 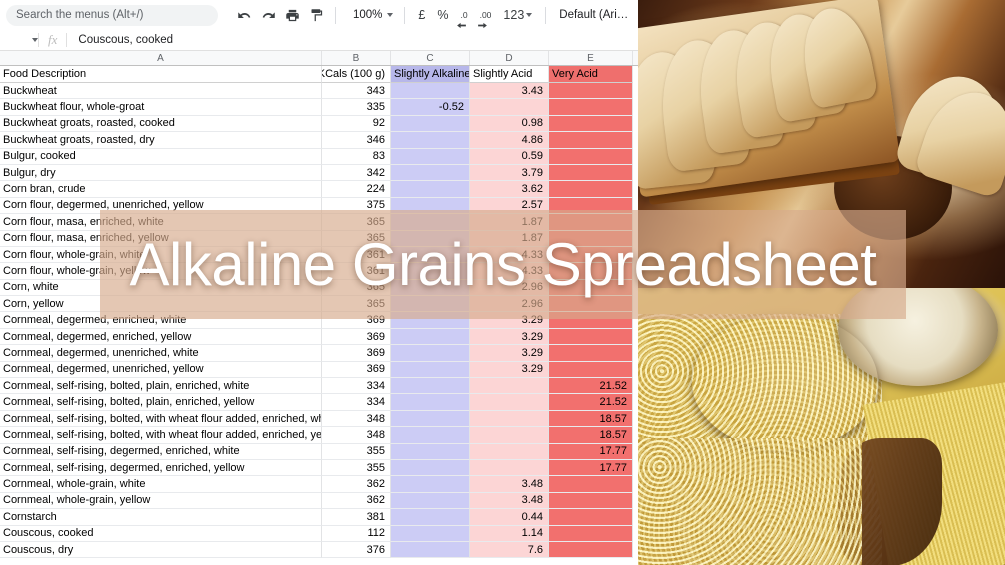 I want to click on cell-food-description: Bulgur, cooked, so click(x=161, y=156).